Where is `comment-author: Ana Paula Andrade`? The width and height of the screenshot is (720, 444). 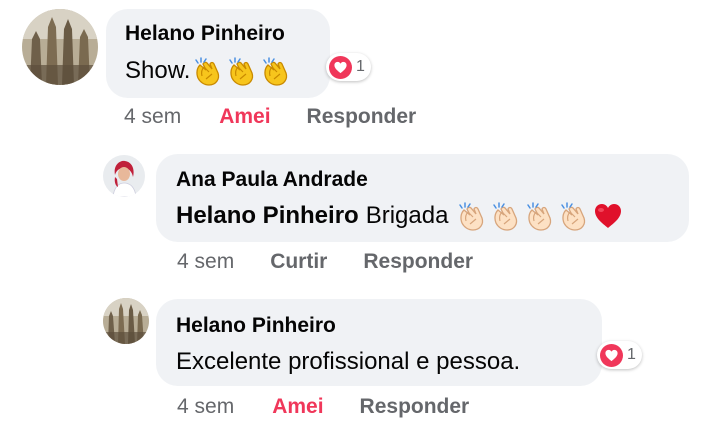
comment-author: Ana Paula Andrade is located at coordinates (272, 180).